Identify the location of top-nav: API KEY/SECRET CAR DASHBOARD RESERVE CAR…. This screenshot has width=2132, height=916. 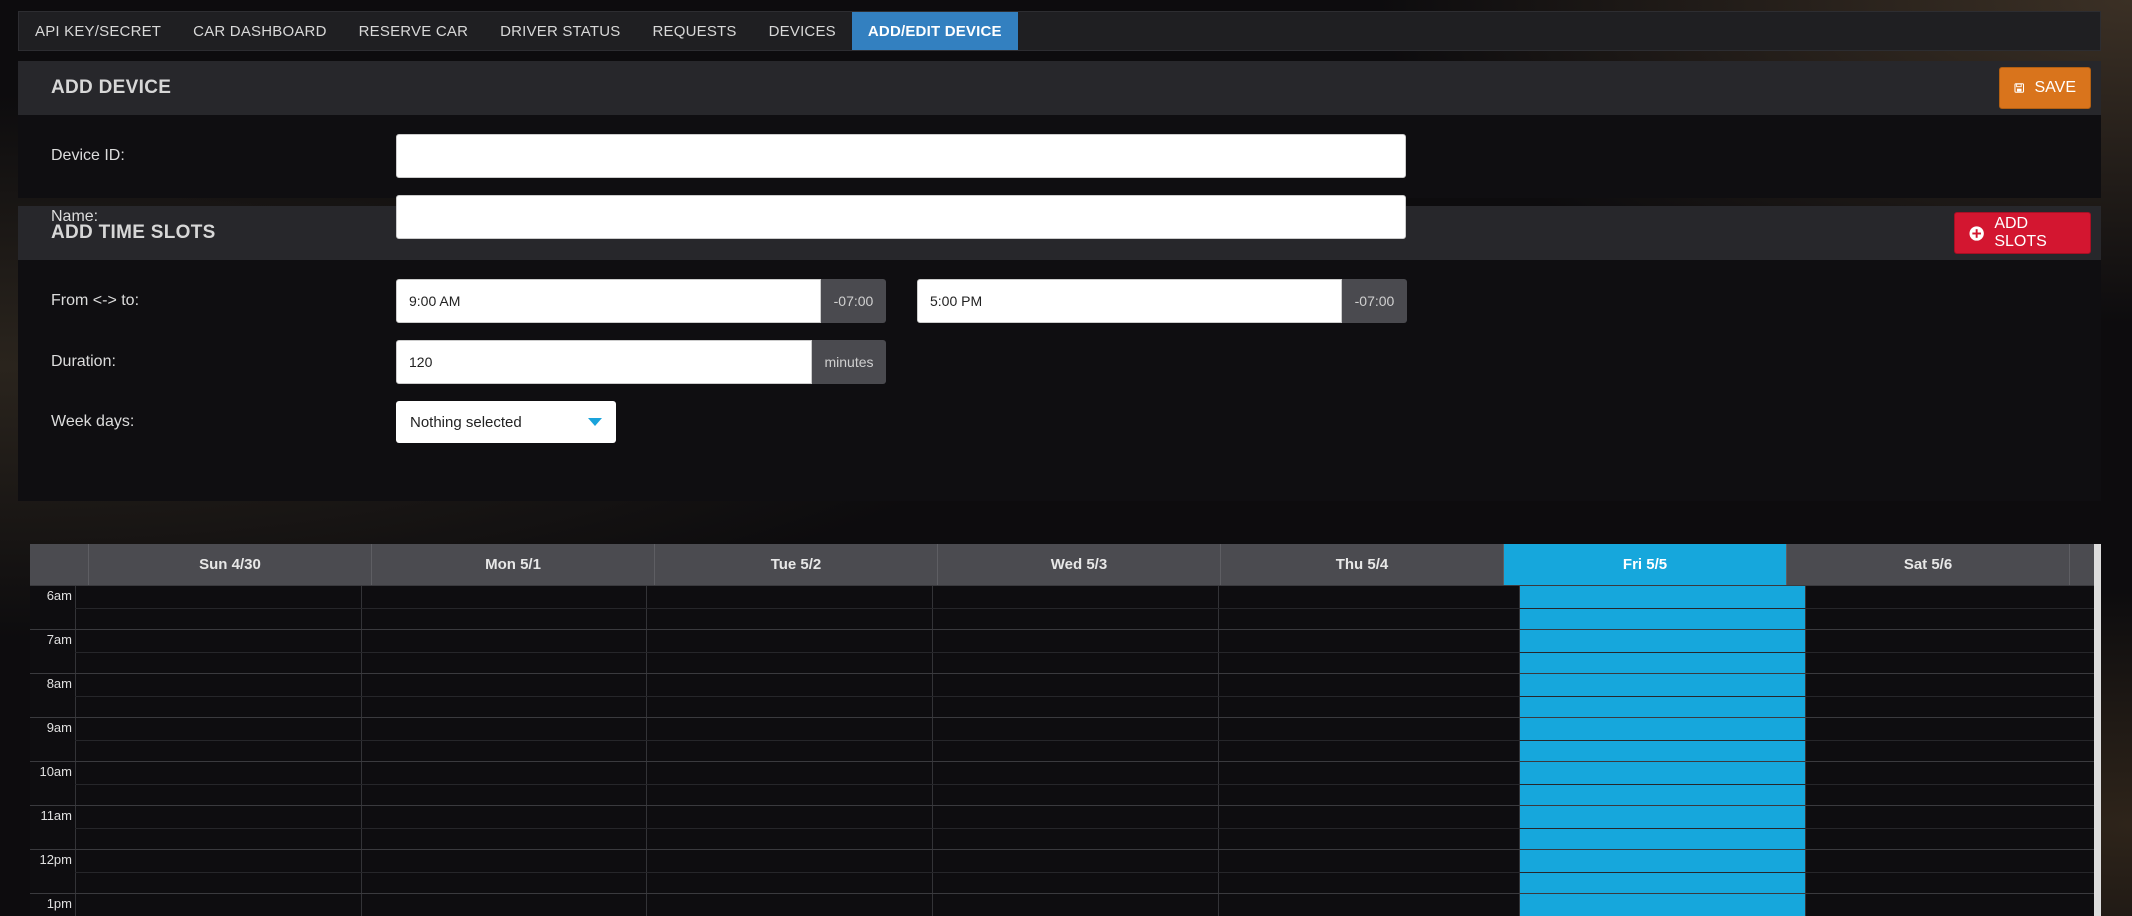
(1059, 31).